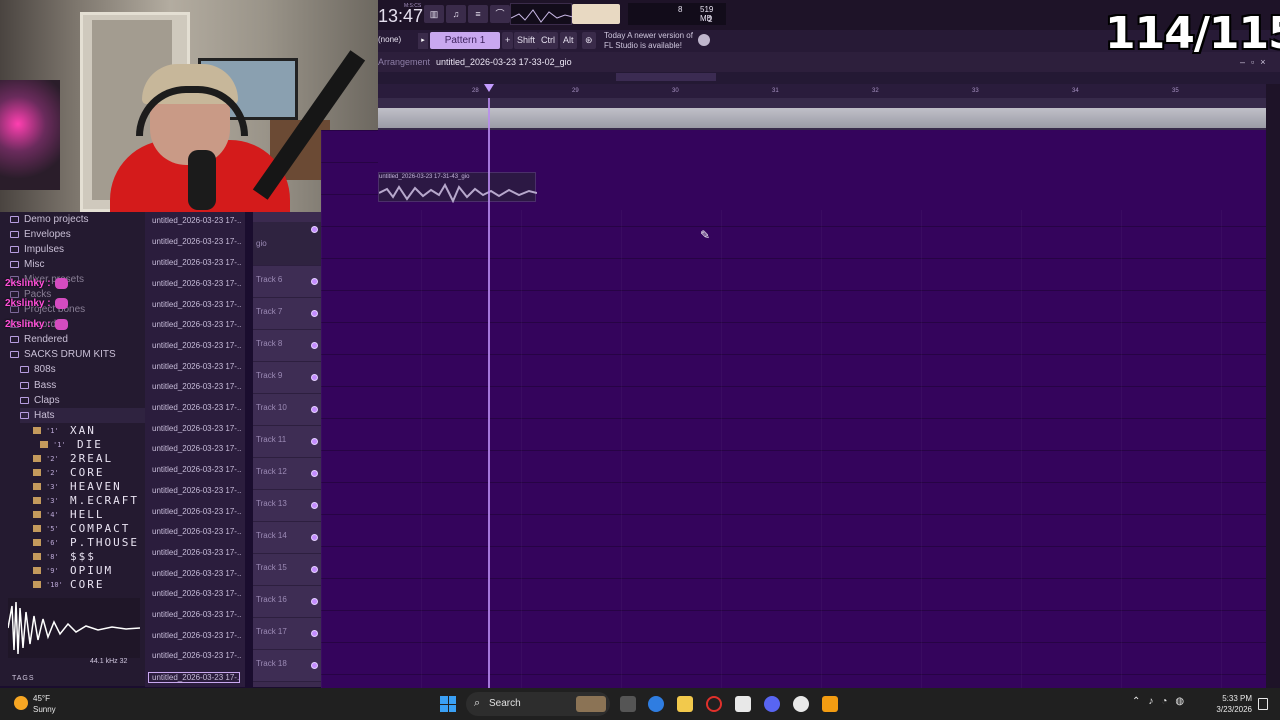 This screenshot has height=720, width=1280. Describe the element at coordinates (92, 400) in the screenshot. I see `browser-folder: Claps` at that location.